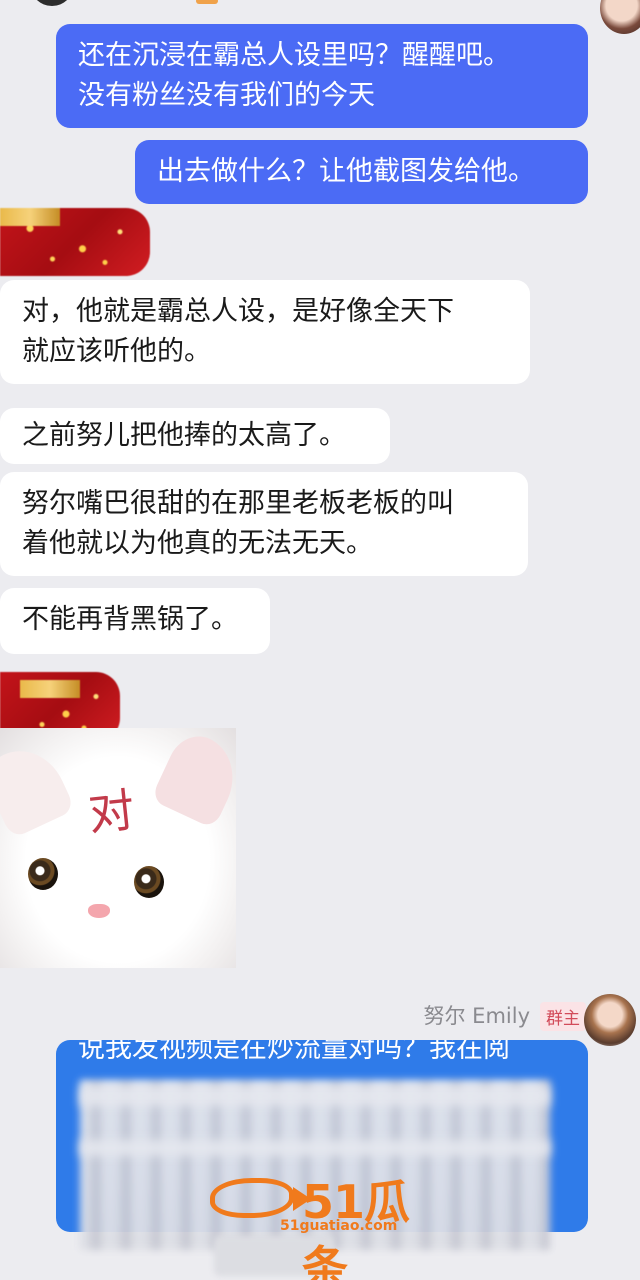 The image size is (640, 1280). Describe the element at coordinates (75, 242) in the screenshot. I see `red-envelope-sticker` at that location.